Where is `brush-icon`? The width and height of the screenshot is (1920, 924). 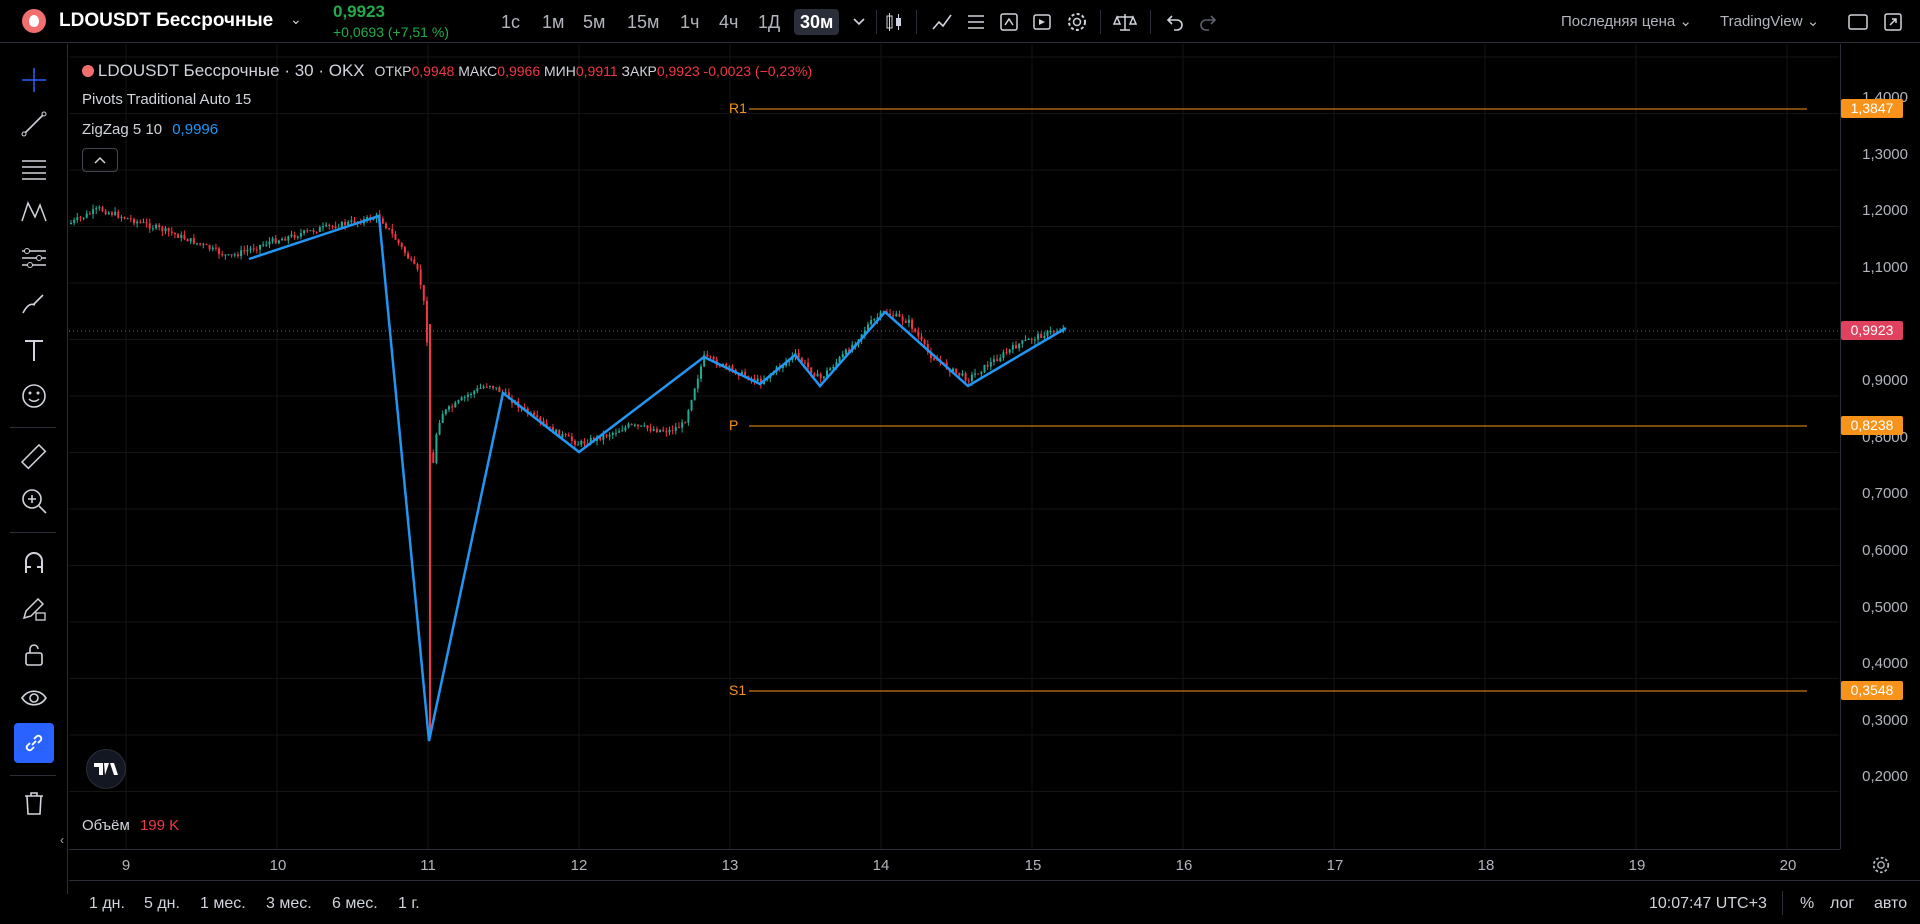
brush-icon is located at coordinates (34, 304).